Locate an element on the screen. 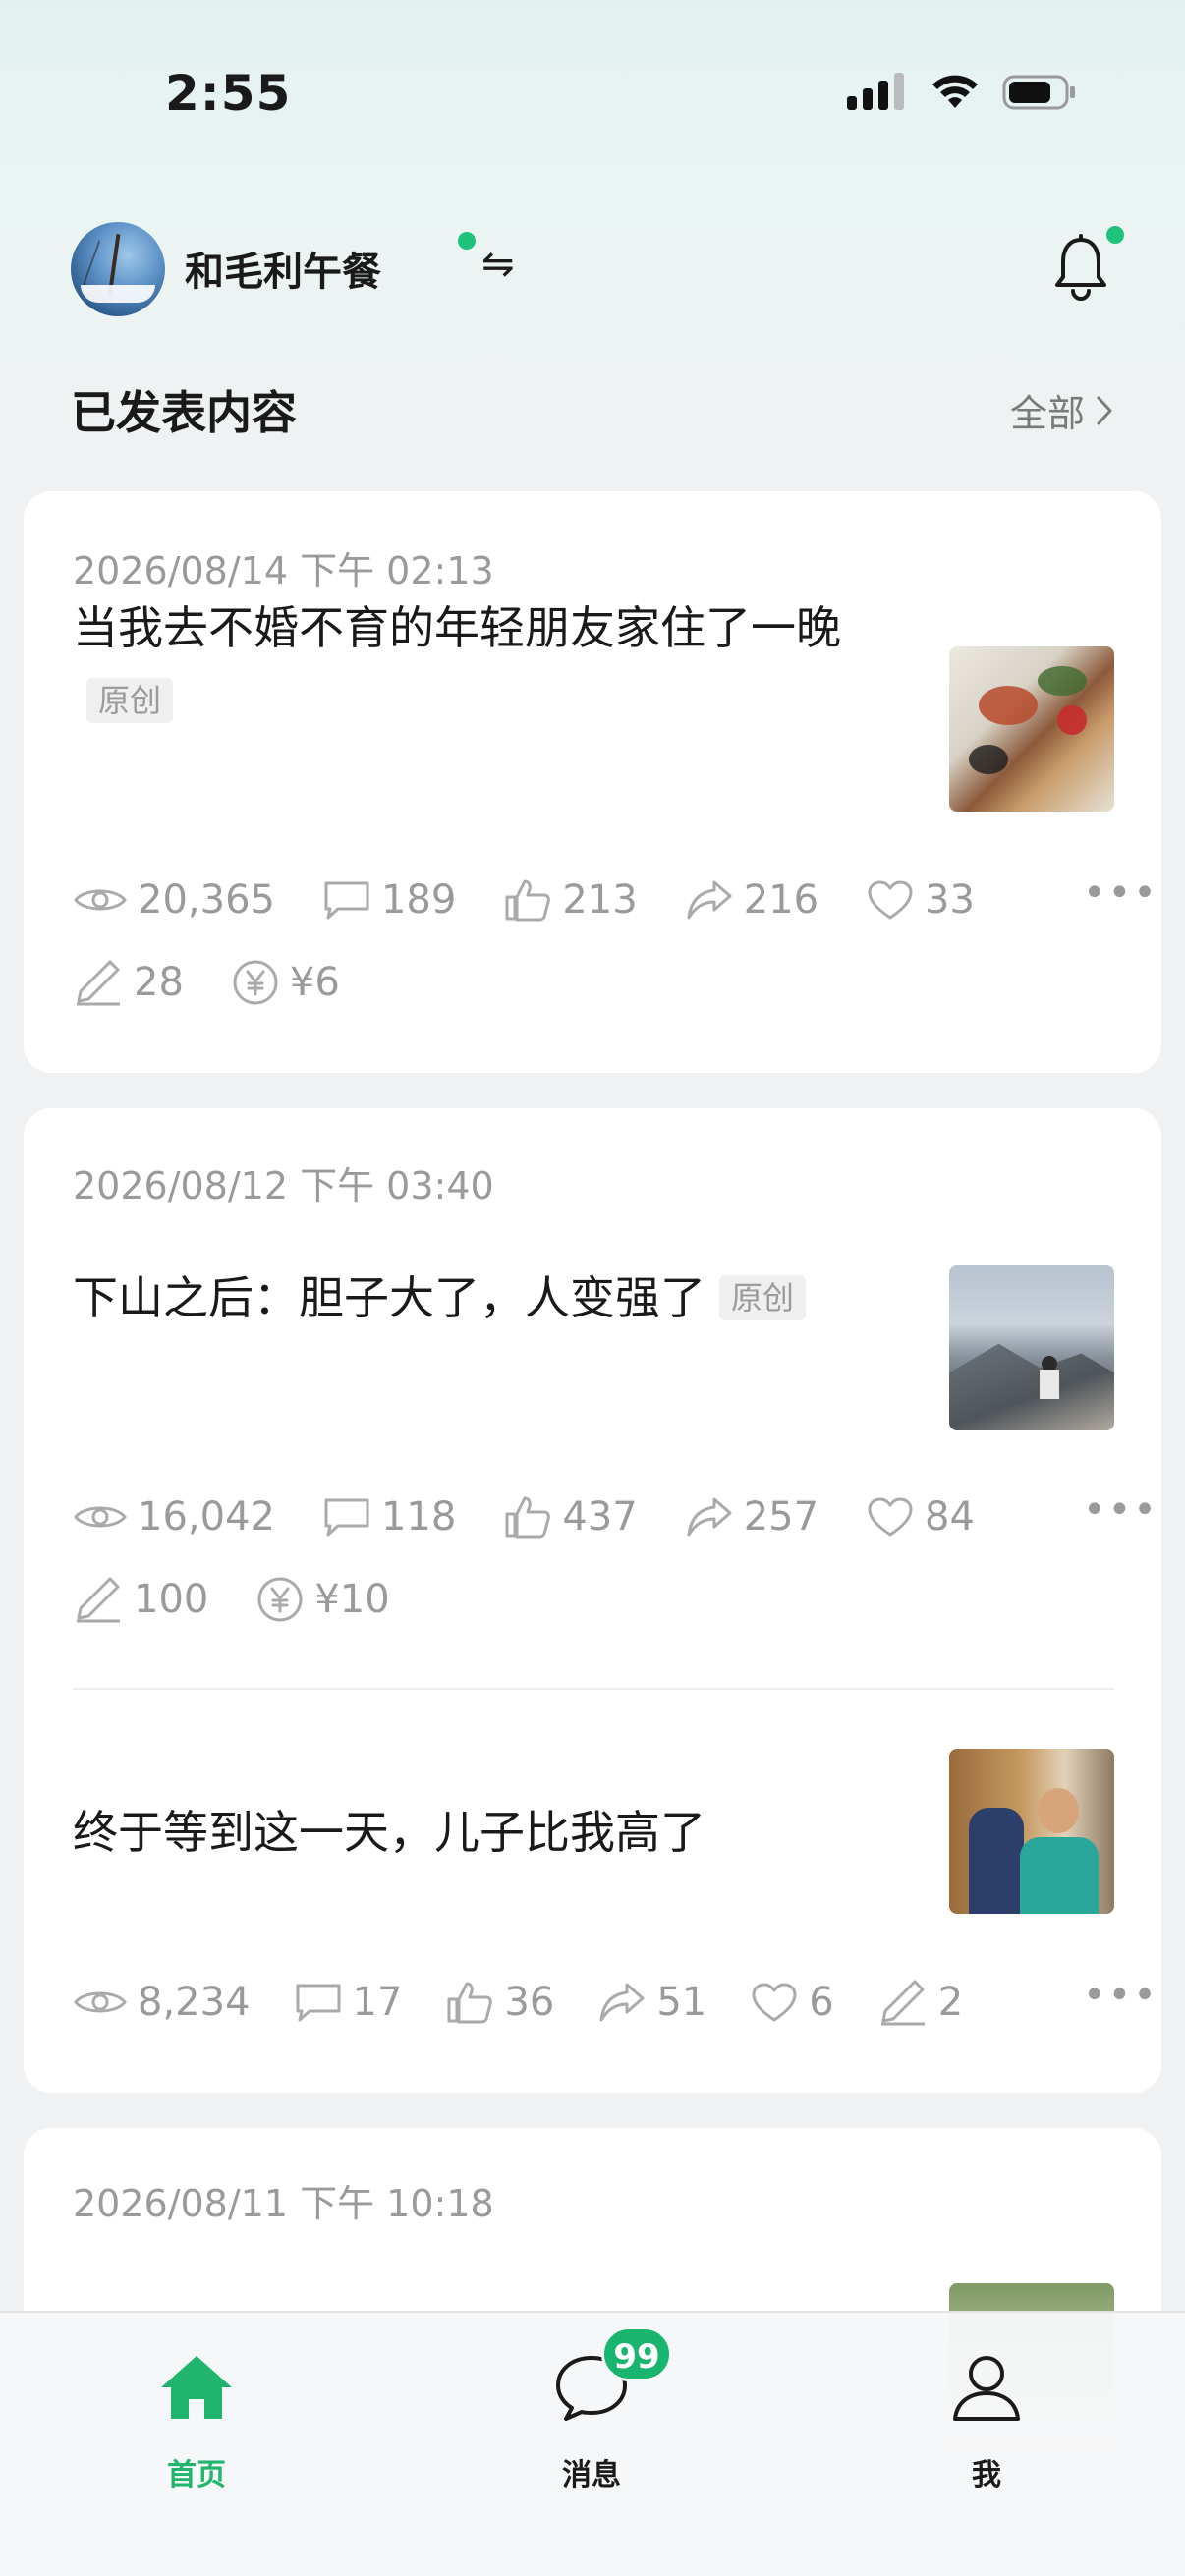 The width and height of the screenshot is (1185, 2576). favorites-count: 33 is located at coordinates (950, 900).